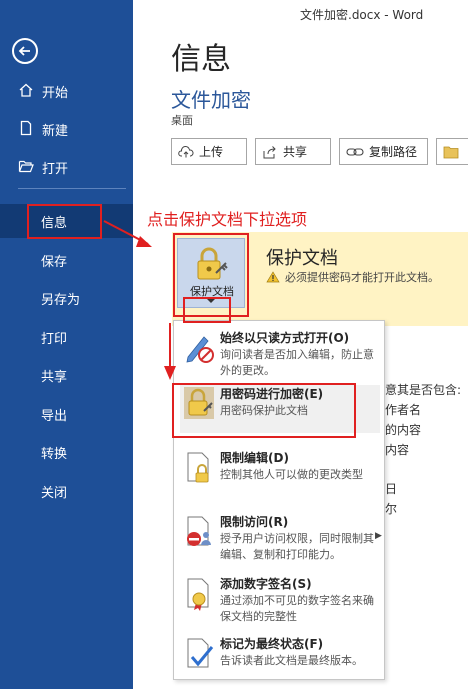  I want to click on sidebar-item-export: 导出, so click(66, 414).